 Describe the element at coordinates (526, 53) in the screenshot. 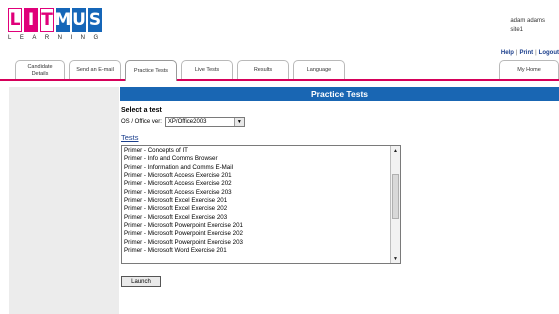

I see `print-link: Print` at that location.